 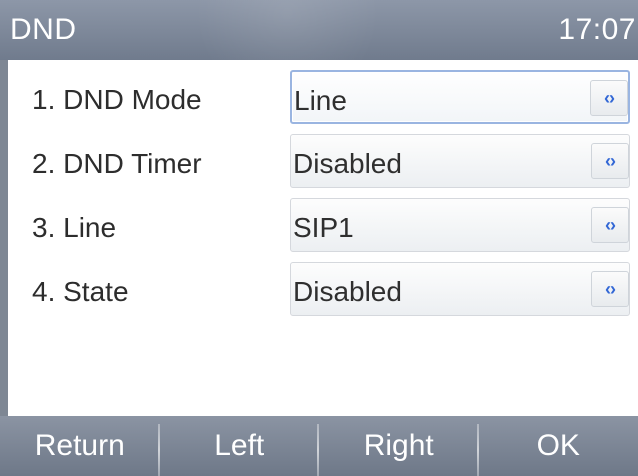 What do you see at coordinates (399, 446) in the screenshot?
I see `right-softkey: Right` at bounding box center [399, 446].